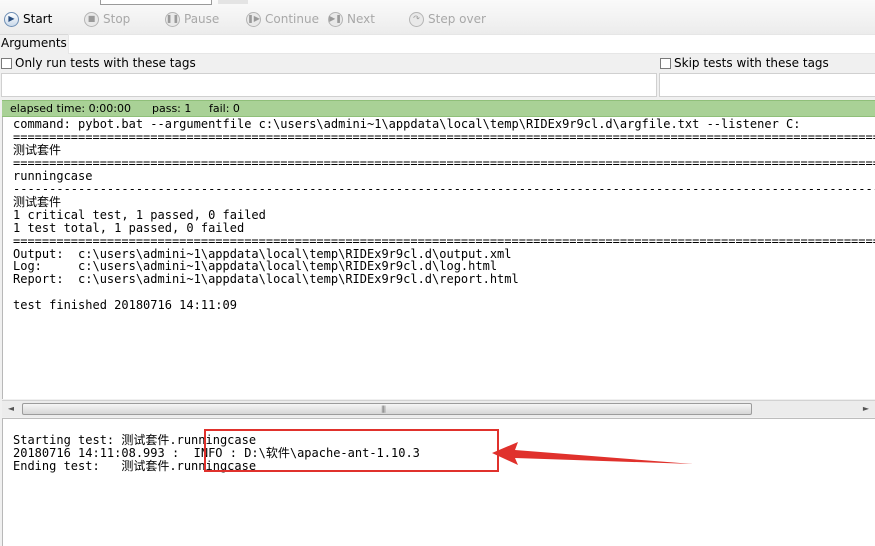 This screenshot has height=546, width=875. What do you see at coordinates (129, 227) in the screenshot?
I see `output-line: 1 test total, 1 passed, 0 failed` at bounding box center [129, 227].